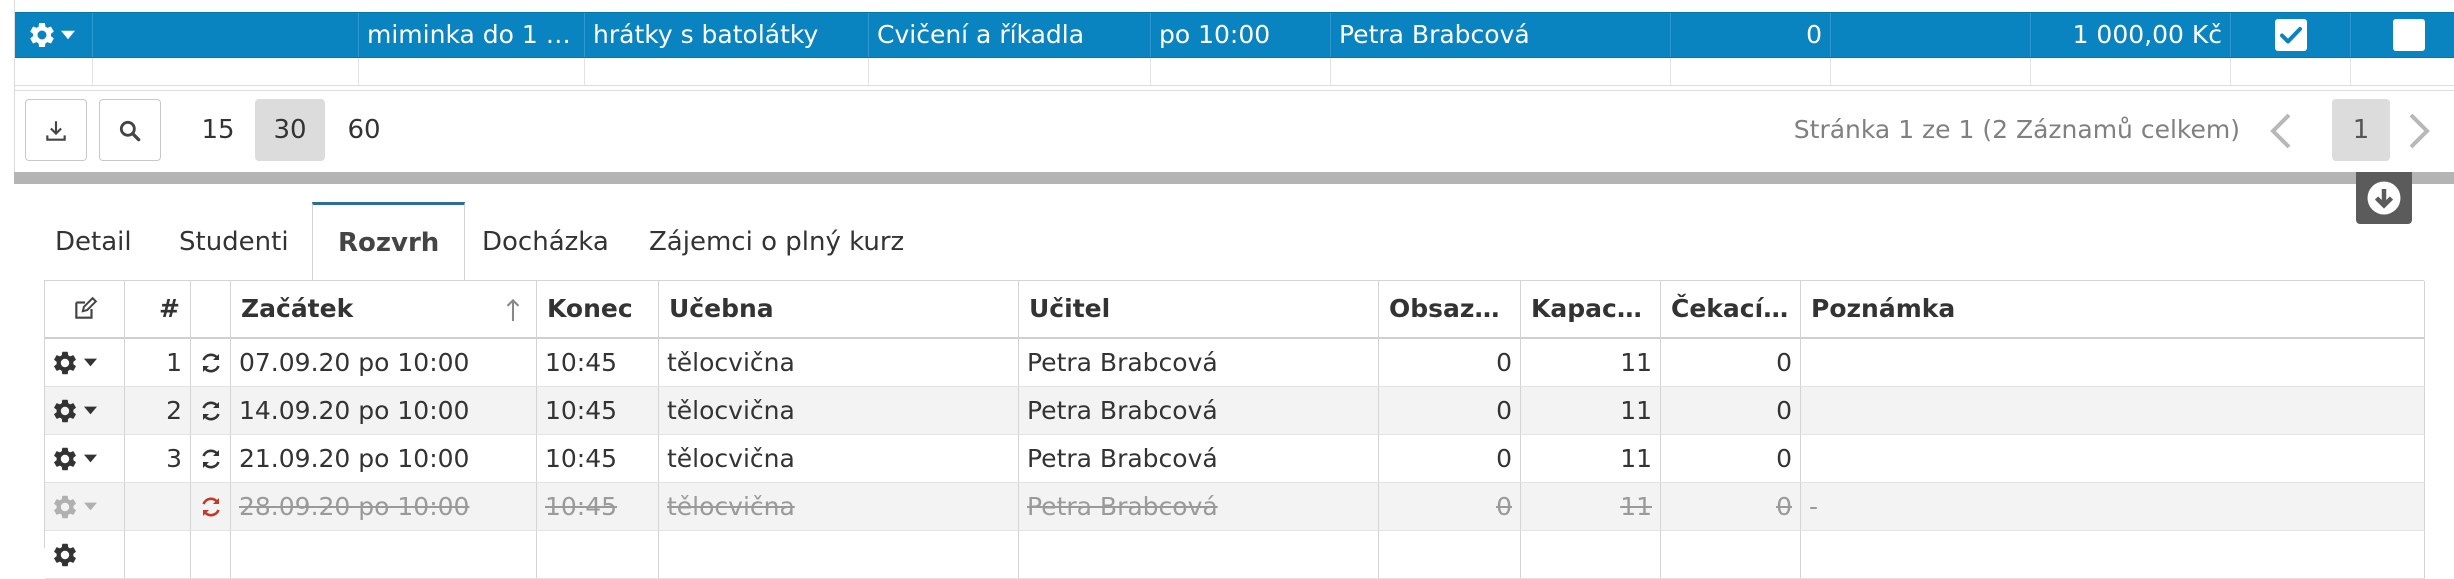 This screenshot has height=579, width=2454. What do you see at coordinates (384, 309) in the screenshot?
I see `header-start: Začátek` at bounding box center [384, 309].